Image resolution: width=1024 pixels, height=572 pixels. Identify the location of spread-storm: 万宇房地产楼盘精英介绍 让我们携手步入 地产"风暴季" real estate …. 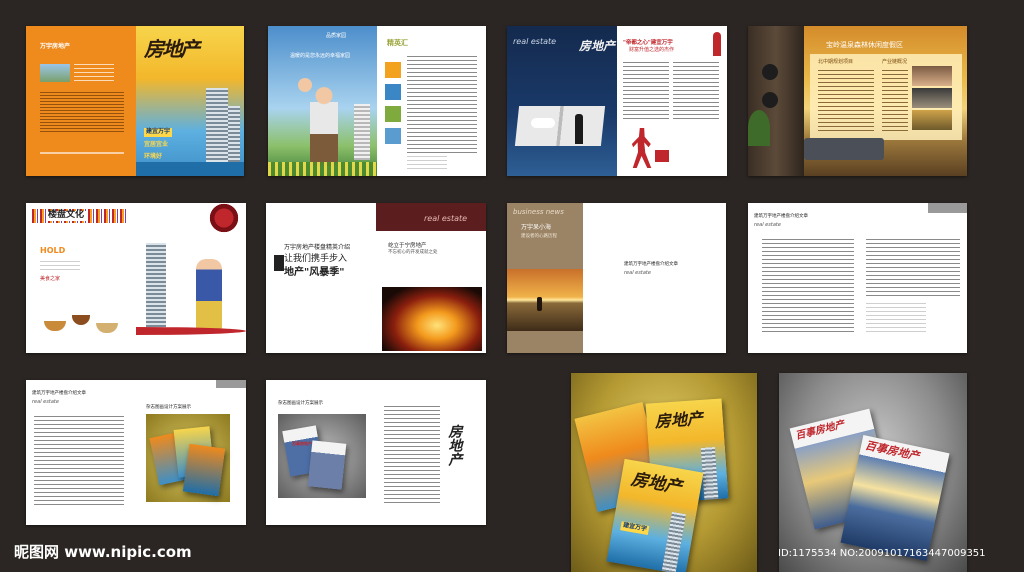
(376, 278).